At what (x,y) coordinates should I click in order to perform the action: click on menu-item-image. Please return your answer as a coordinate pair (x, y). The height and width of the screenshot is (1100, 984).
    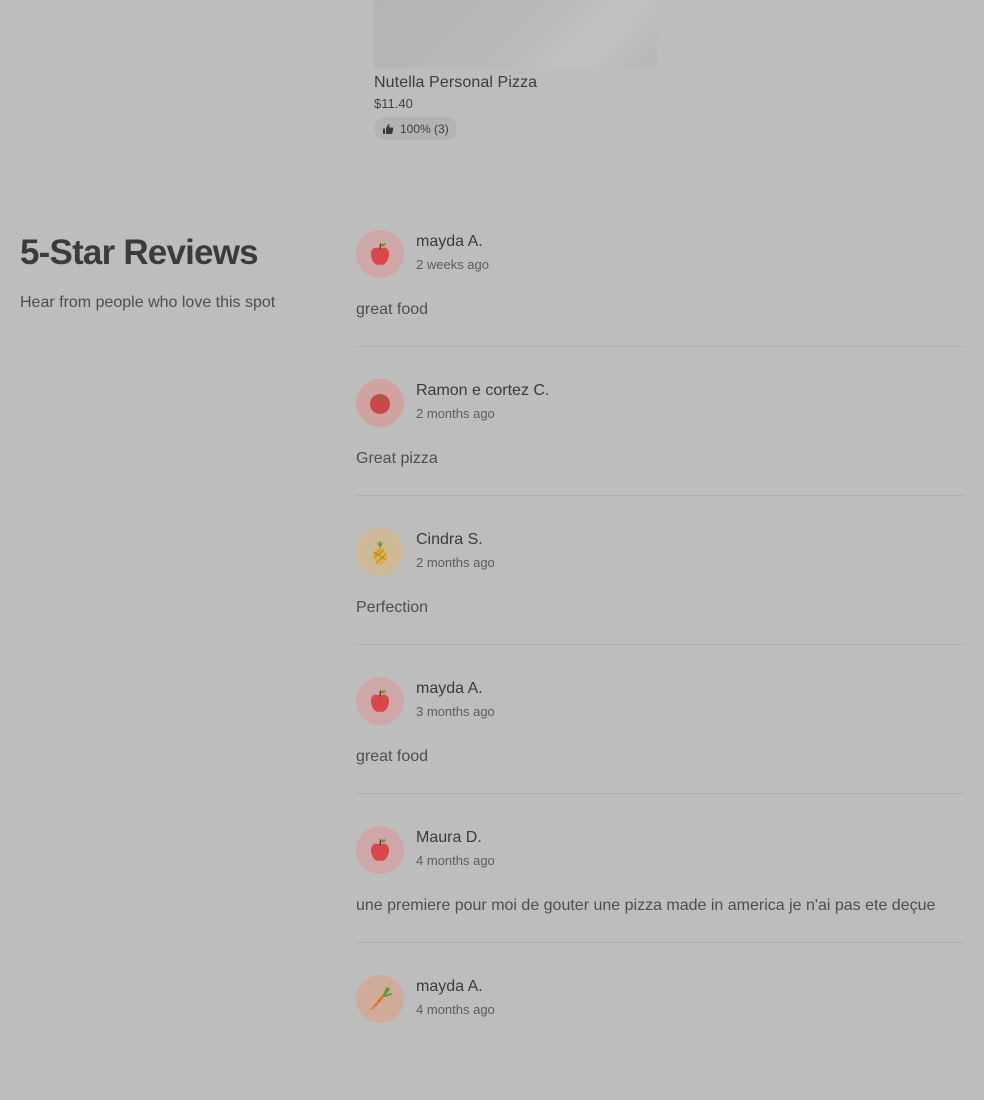
    Looking at the image, I should click on (515, 34).